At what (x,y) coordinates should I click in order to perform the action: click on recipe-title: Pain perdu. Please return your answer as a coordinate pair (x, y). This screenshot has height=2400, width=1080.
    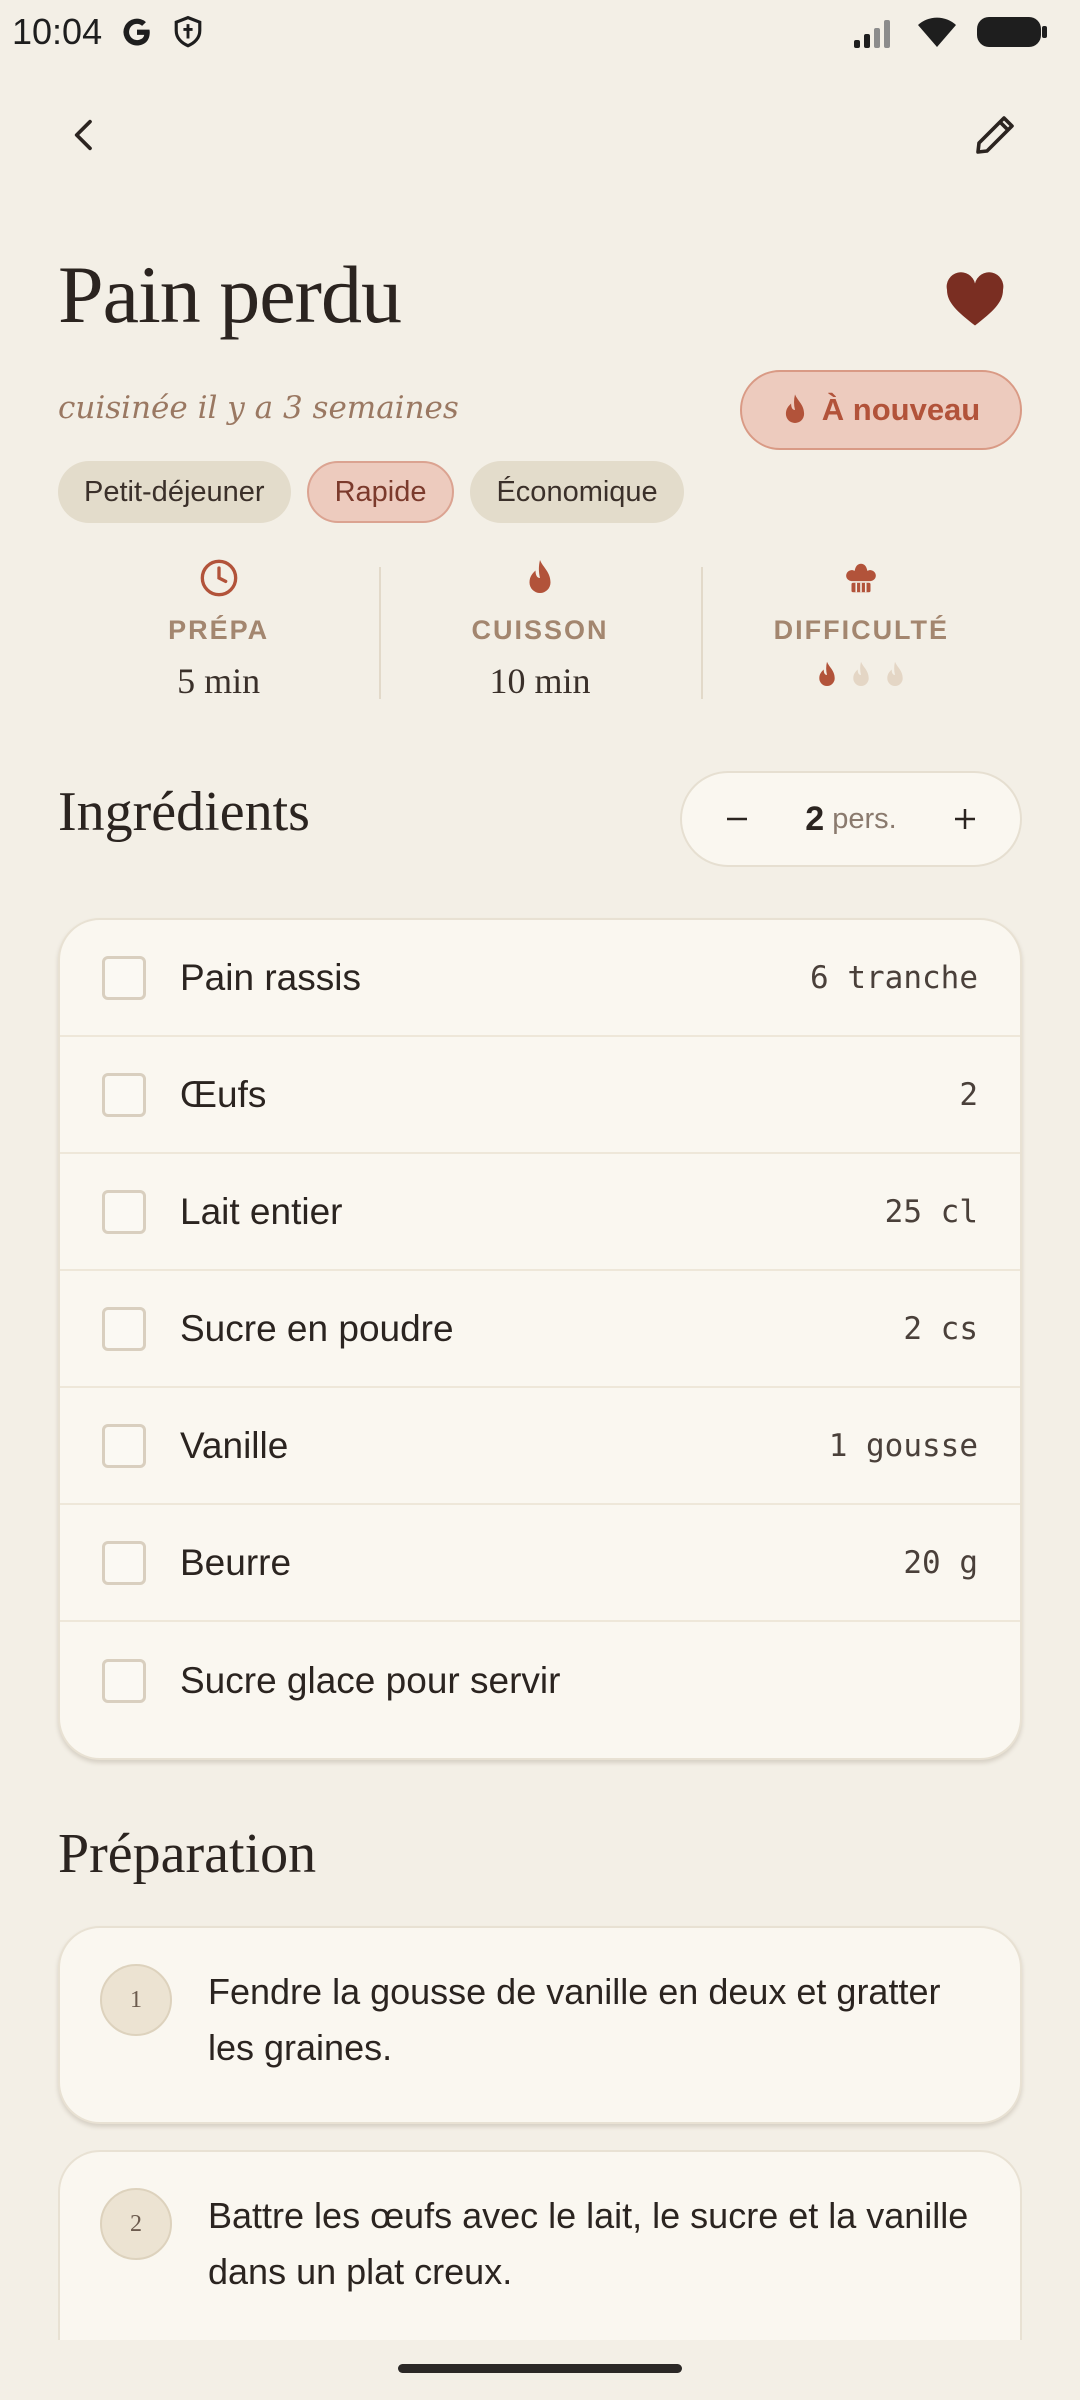
    Looking at the image, I should click on (230, 294).